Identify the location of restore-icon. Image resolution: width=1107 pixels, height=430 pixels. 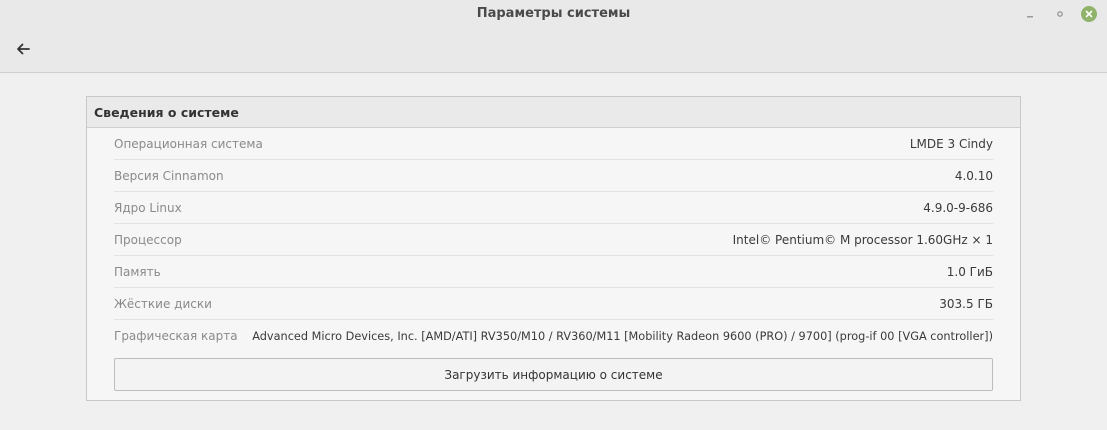
(1060, 14).